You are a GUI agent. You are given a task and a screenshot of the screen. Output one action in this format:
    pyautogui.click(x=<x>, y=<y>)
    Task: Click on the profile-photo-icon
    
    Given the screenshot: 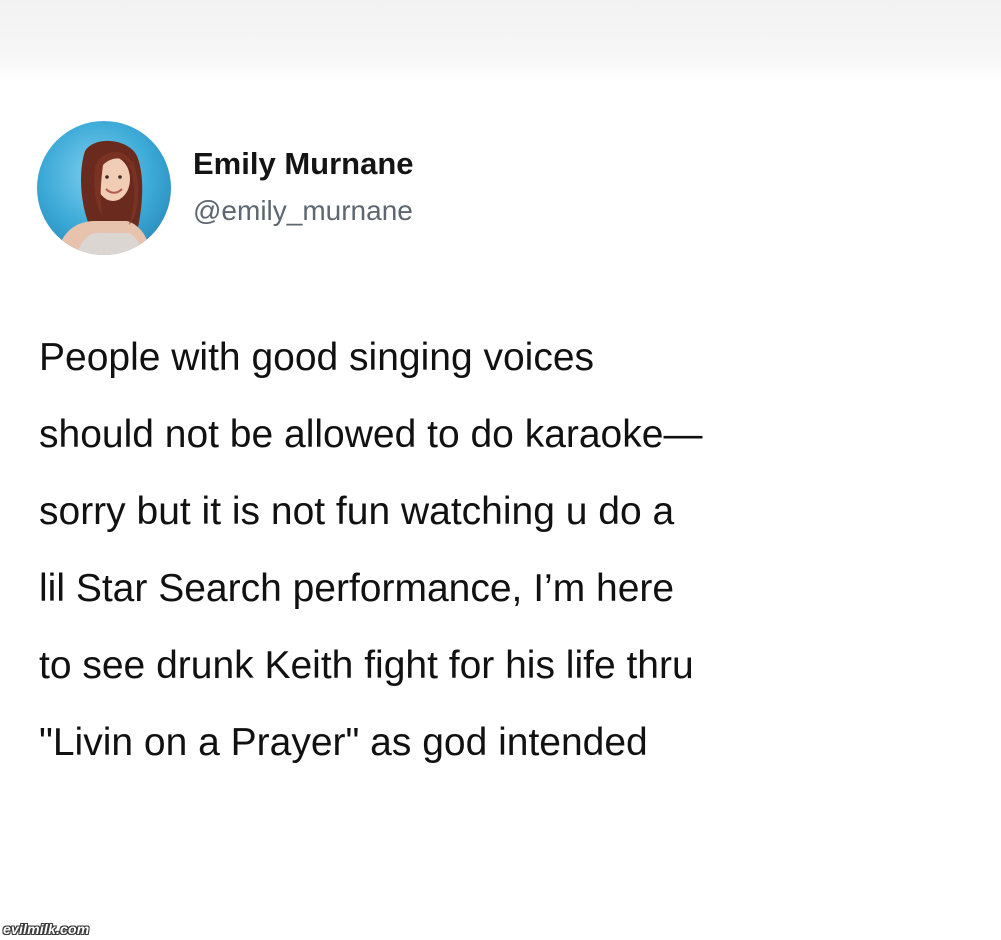 What is the action you would take?
    pyautogui.click(x=104, y=188)
    